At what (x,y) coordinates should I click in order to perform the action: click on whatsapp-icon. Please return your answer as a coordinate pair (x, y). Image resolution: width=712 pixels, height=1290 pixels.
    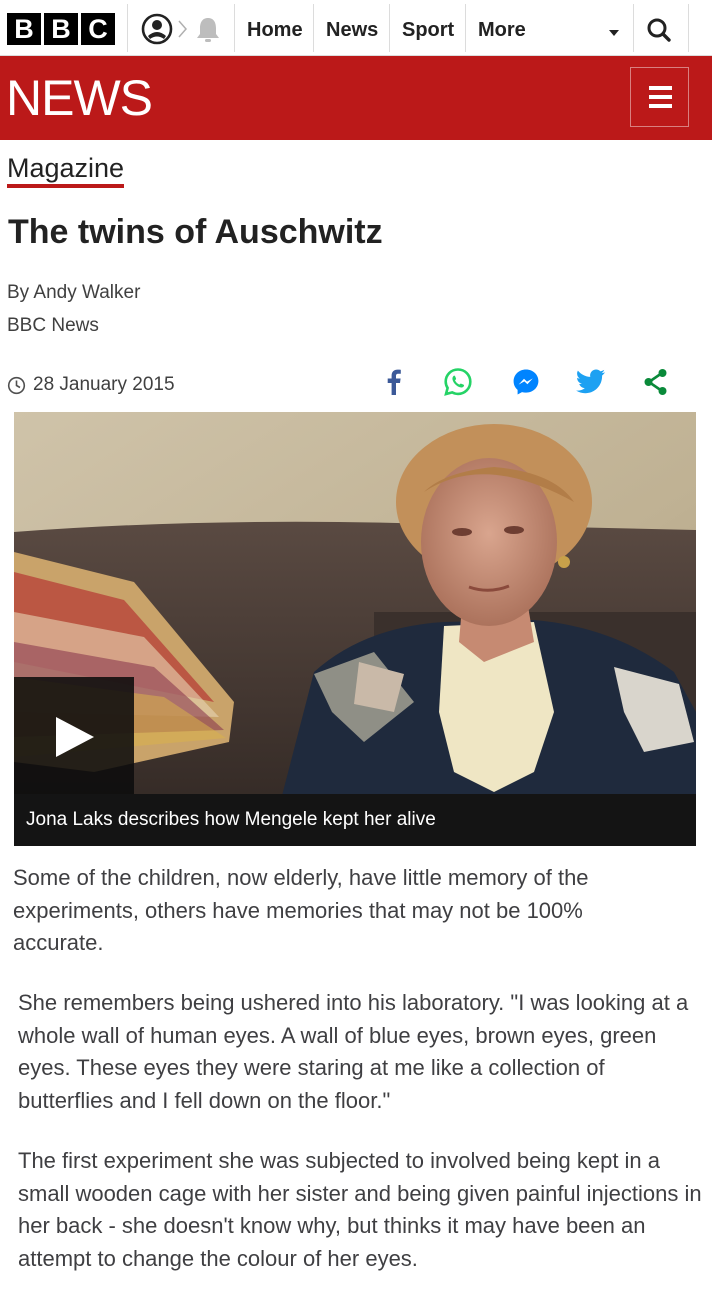
    Looking at the image, I should click on (458, 382).